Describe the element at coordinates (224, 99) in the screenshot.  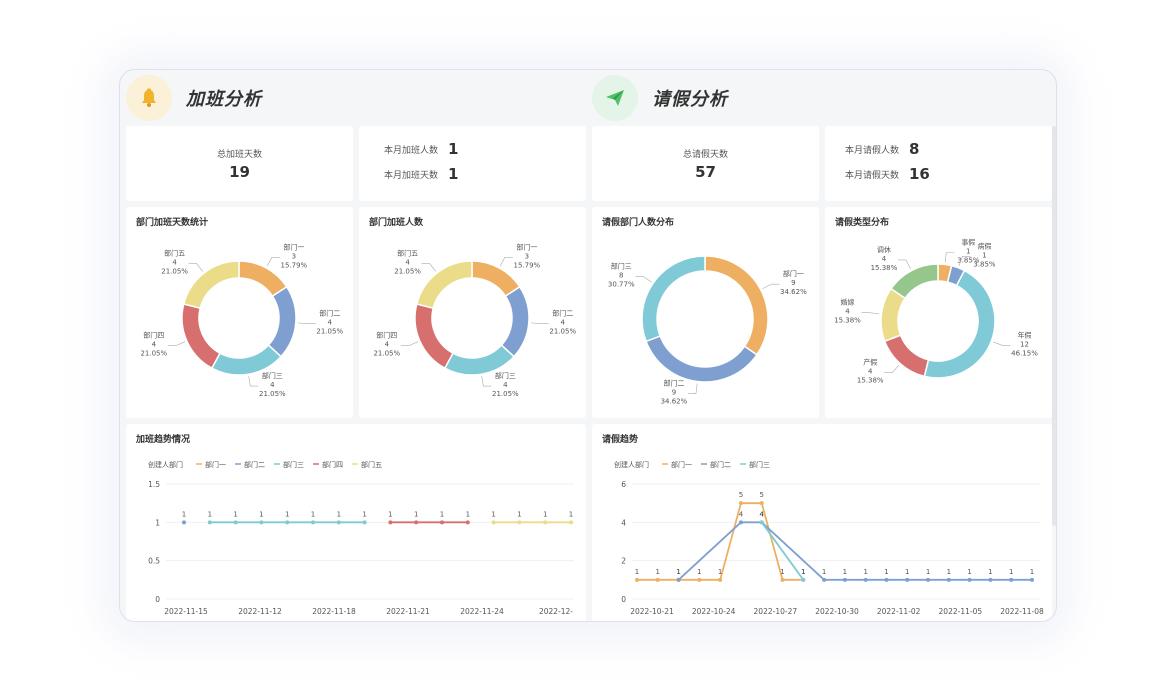
I see `overtime-title: 加班分析` at that location.